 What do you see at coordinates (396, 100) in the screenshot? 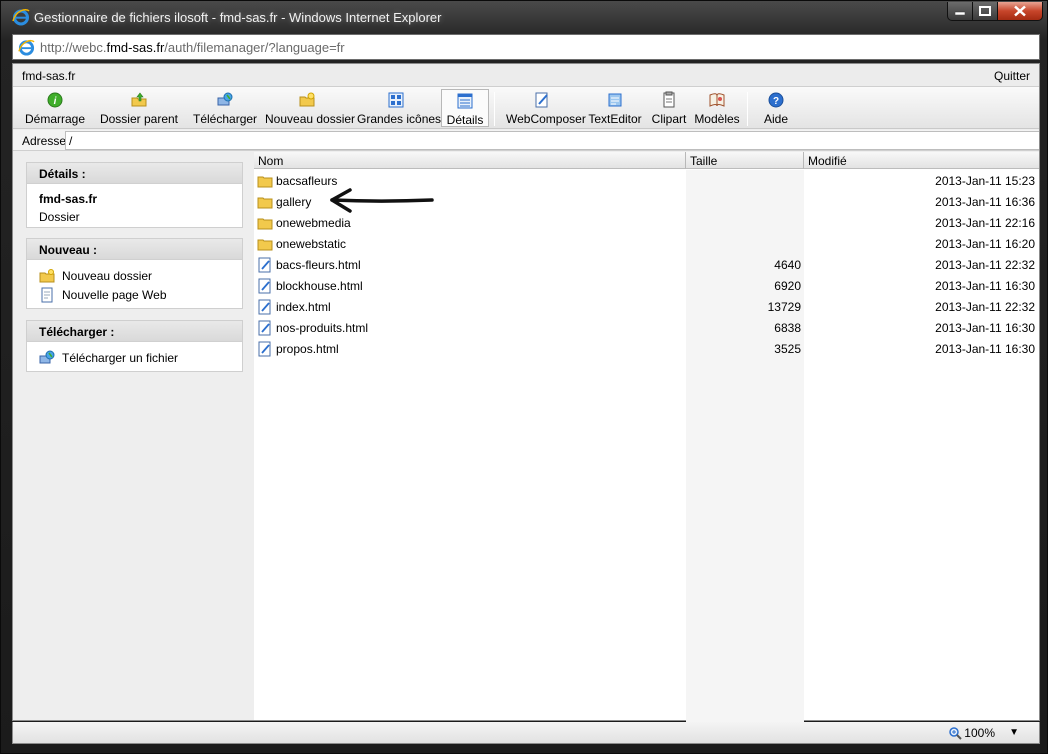
I see `large-icons-view-icon` at bounding box center [396, 100].